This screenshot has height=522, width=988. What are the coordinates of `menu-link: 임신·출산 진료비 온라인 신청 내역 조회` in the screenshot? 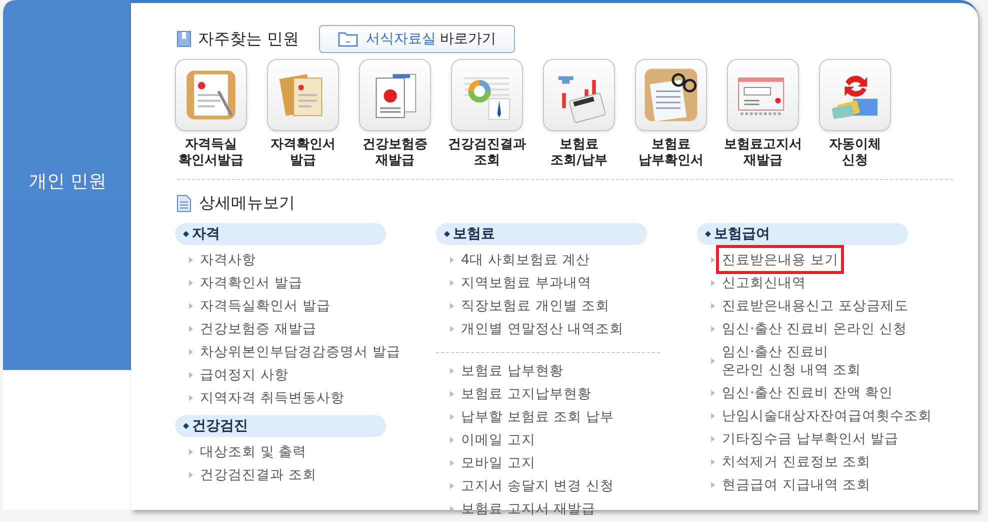 It's located at (791, 360).